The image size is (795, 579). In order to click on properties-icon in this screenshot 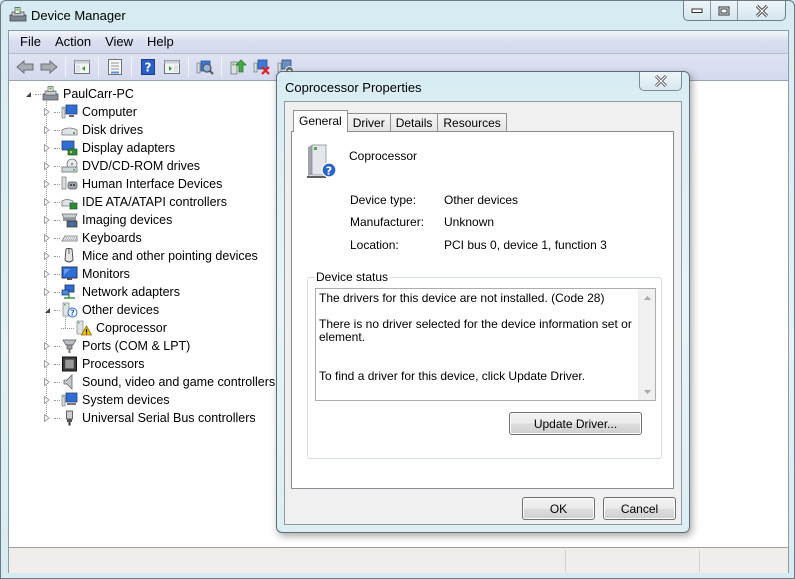, I will do `click(115, 67)`.